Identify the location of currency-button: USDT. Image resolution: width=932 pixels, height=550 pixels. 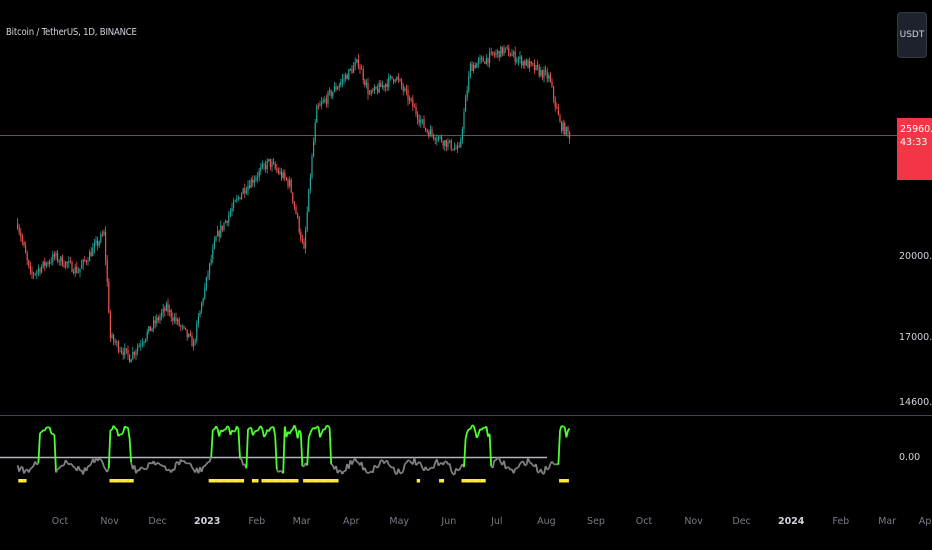
(912, 35).